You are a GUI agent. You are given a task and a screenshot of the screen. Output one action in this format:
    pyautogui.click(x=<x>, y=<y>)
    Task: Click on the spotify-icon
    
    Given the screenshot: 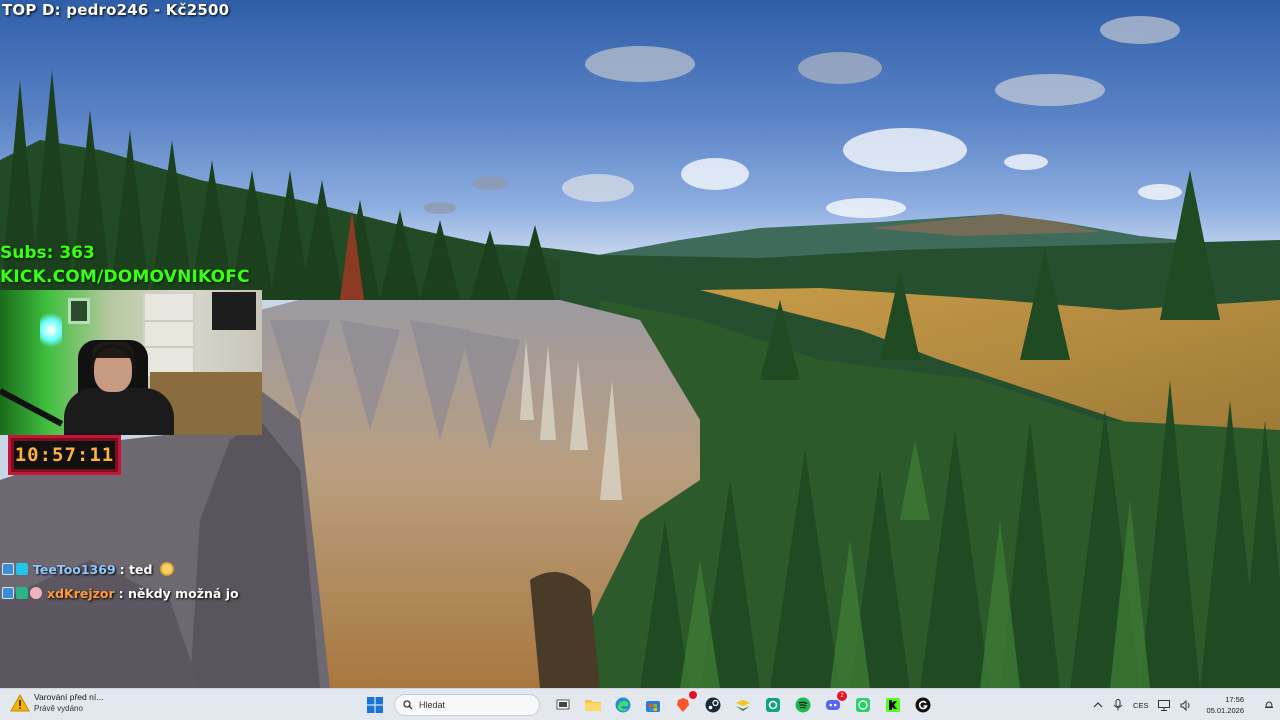 What is the action you would take?
    pyautogui.click(x=803, y=705)
    